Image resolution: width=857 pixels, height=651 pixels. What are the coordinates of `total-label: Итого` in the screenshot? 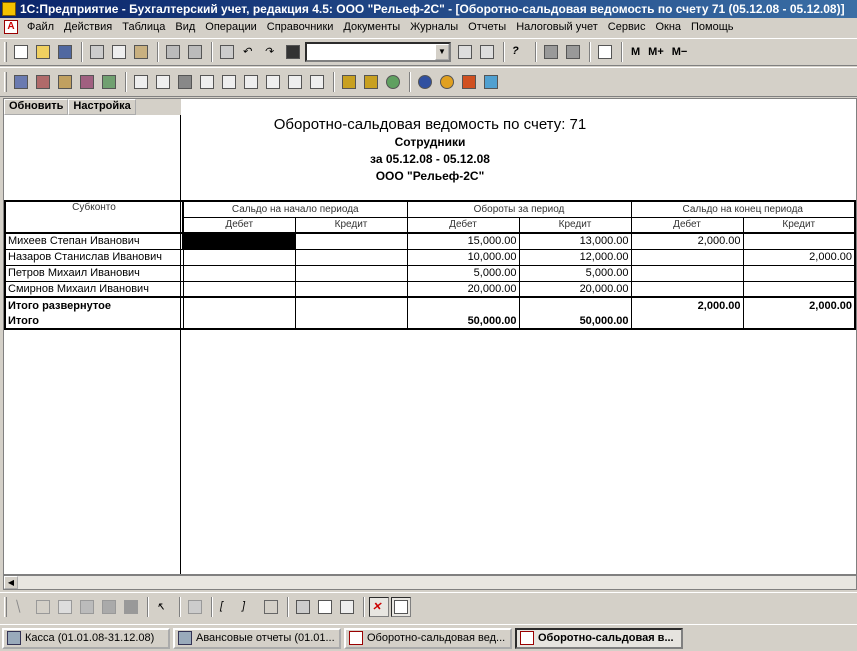 It's located at (94, 321).